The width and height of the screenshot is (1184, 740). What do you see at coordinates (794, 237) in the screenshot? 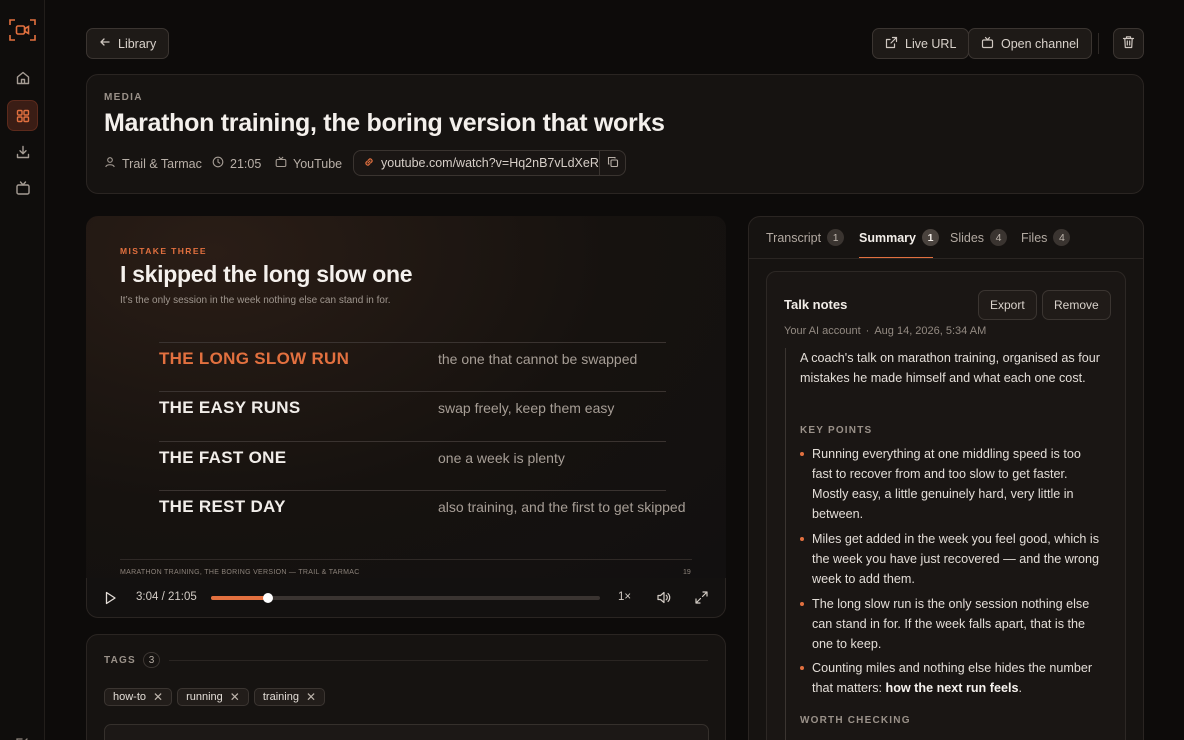
I see `tab-label: Transcript` at bounding box center [794, 237].